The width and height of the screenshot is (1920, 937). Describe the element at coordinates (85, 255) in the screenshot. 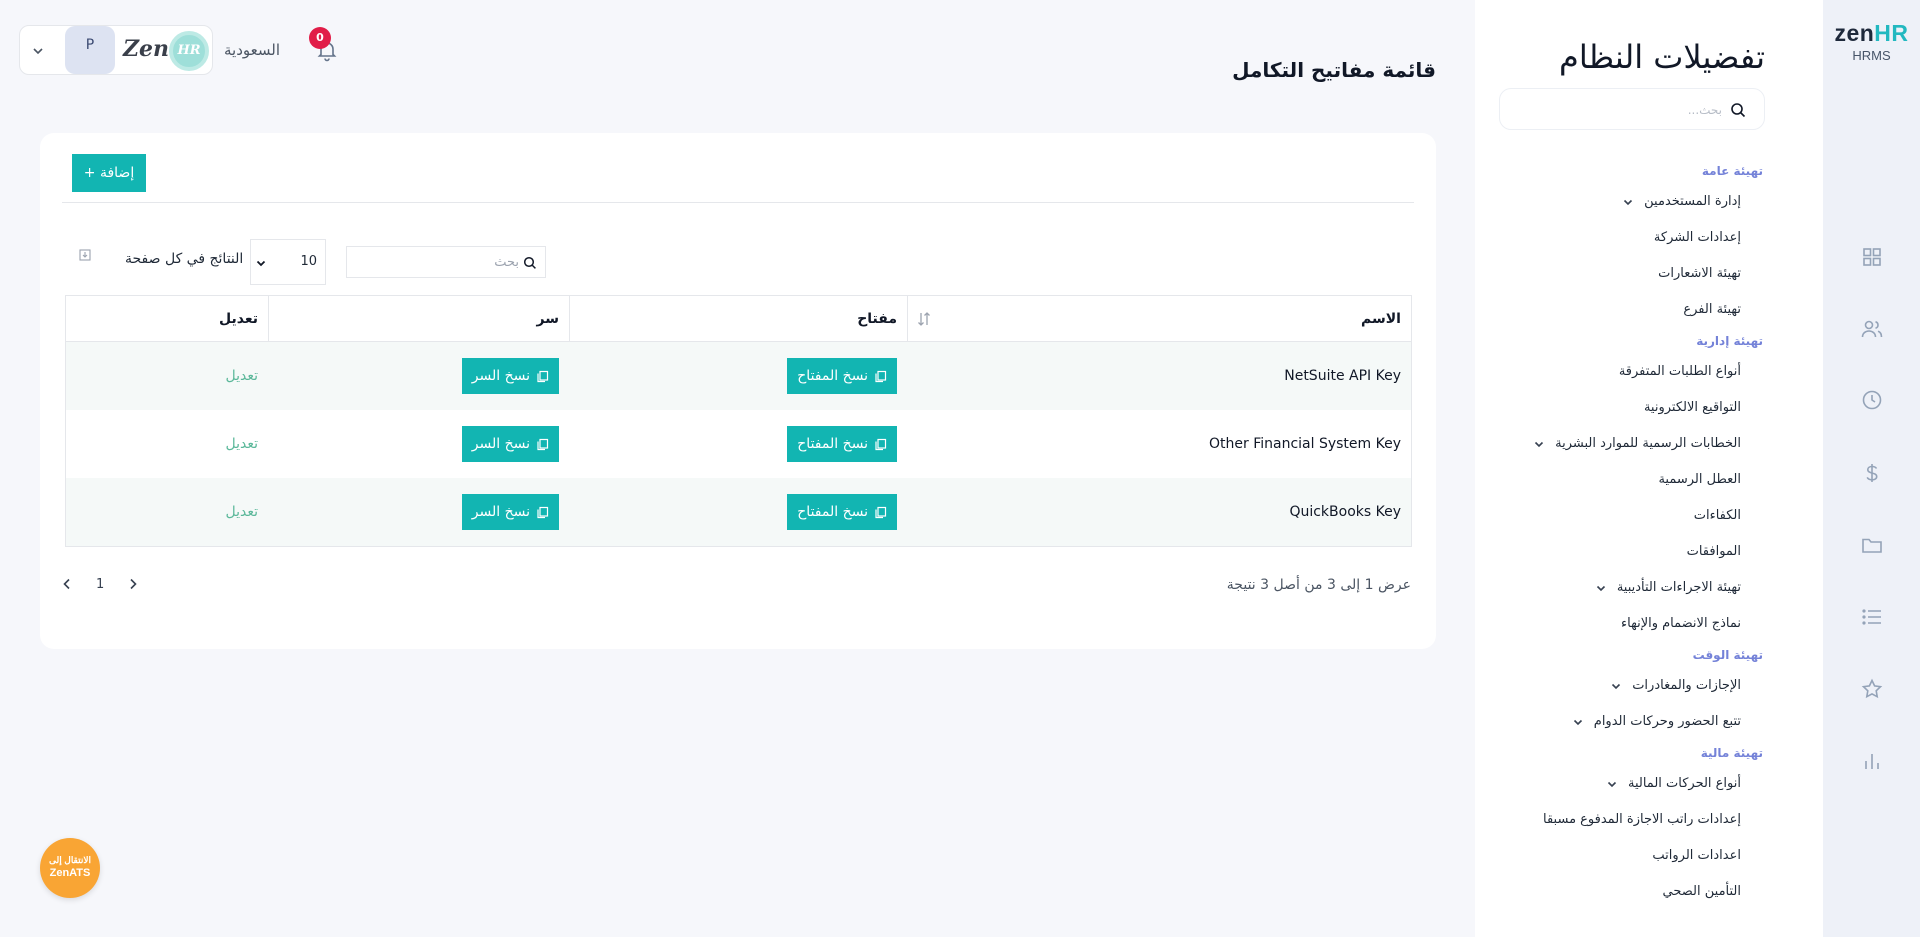

I see `export-icon` at that location.